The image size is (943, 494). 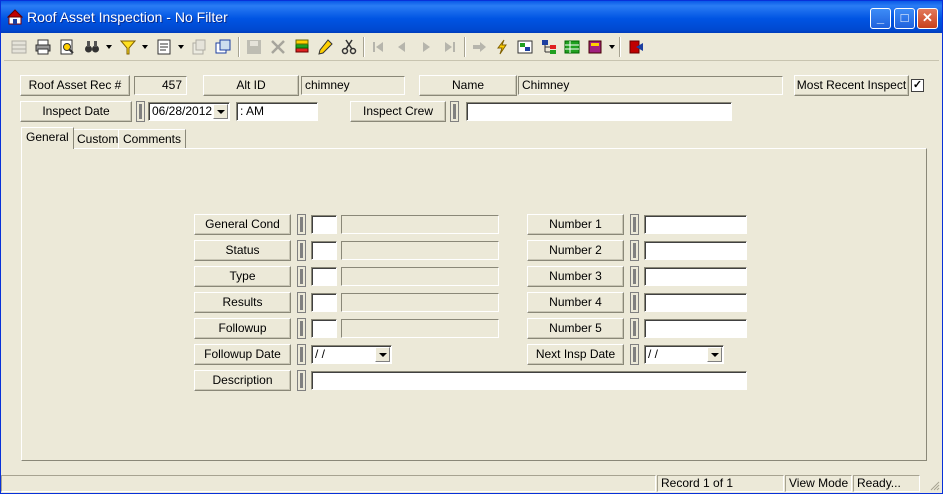 I want to click on number-3-indicator, so click(x=634, y=276).